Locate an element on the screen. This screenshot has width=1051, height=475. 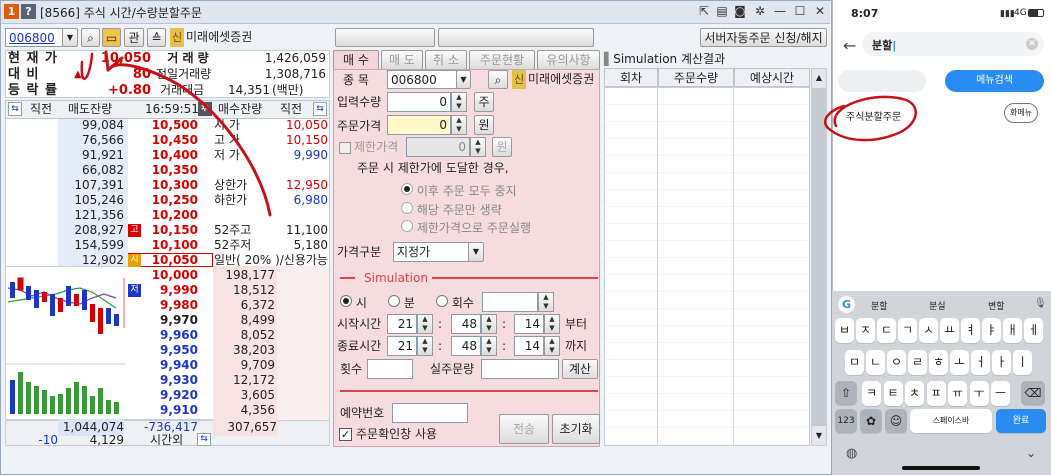
unit-count-stepper: ▲ ▼ is located at coordinates (546, 302).